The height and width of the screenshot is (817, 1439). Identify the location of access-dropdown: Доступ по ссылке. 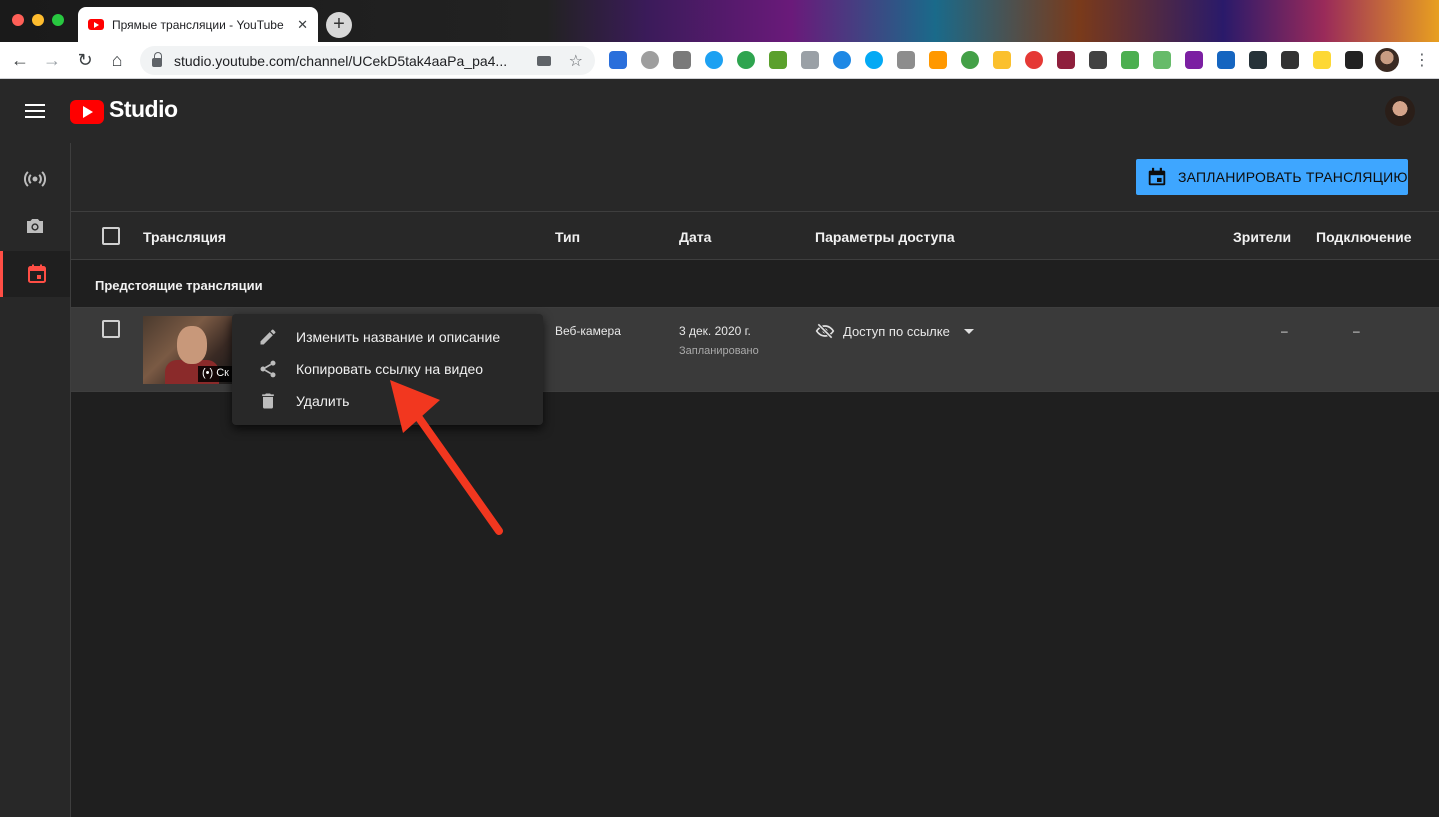
(894, 331).